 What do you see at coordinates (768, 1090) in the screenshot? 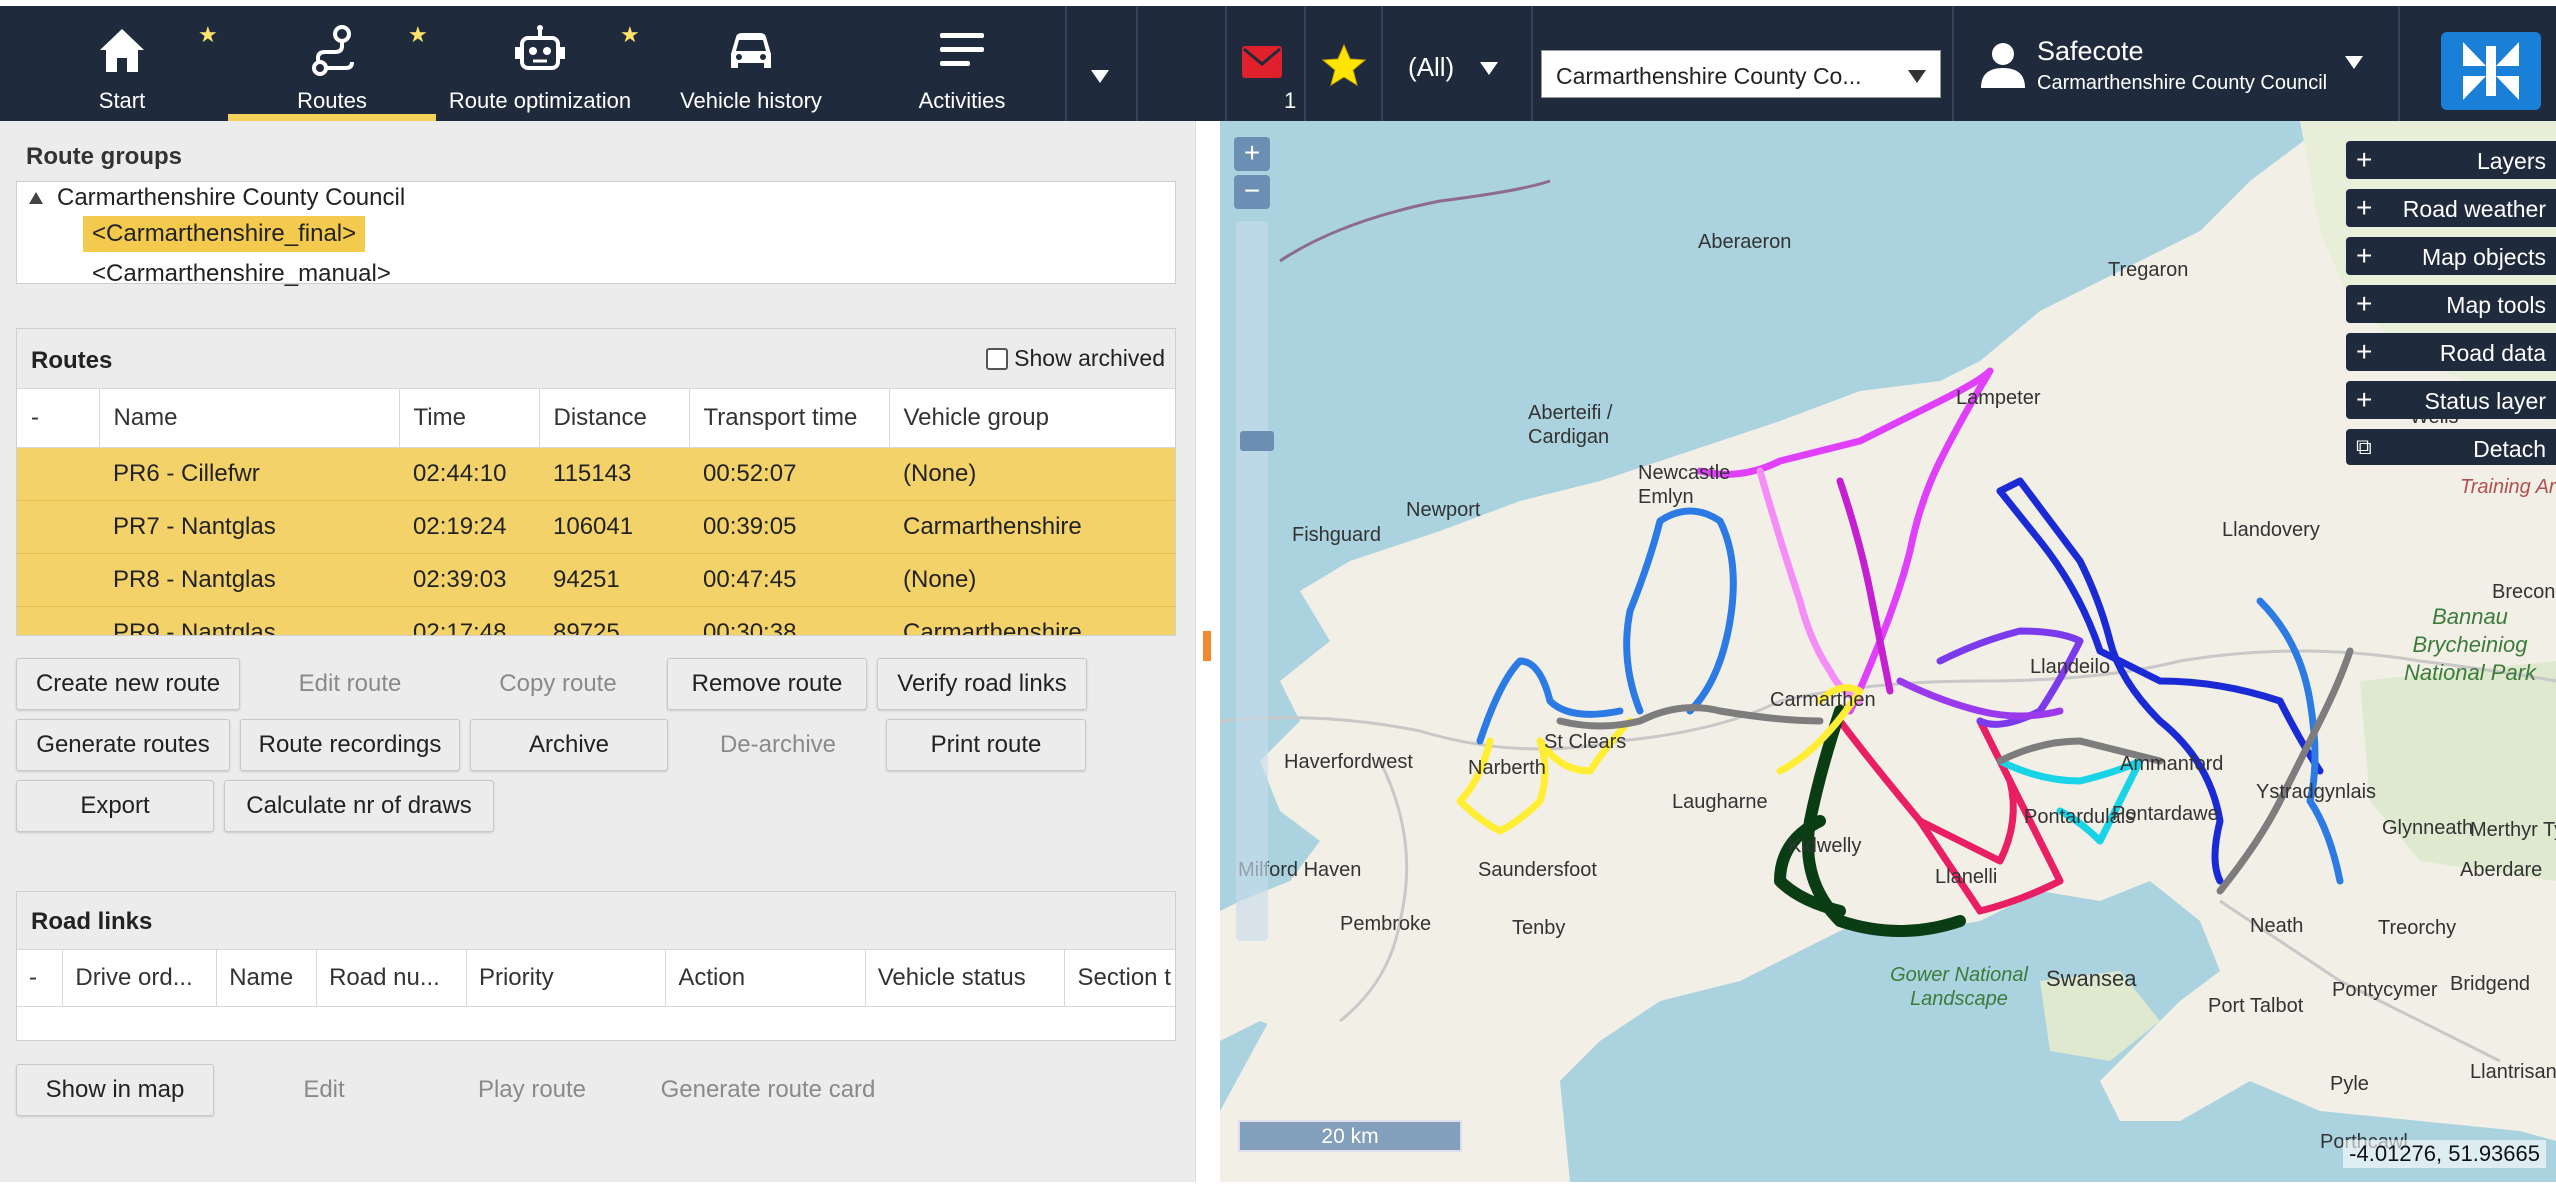
I see `generate-route-card-button: Generate route card` at bounding box center [768, 1090].